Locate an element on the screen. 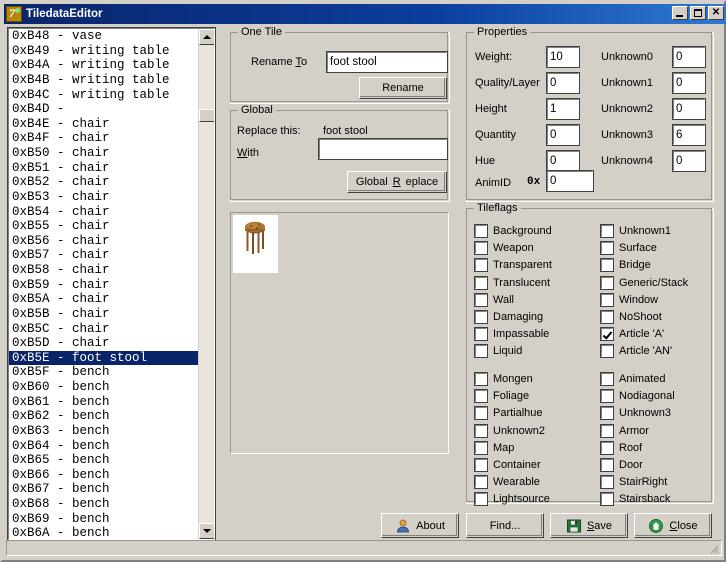  list-item: 0xB67 - bench is located at coordinates (104, 489).